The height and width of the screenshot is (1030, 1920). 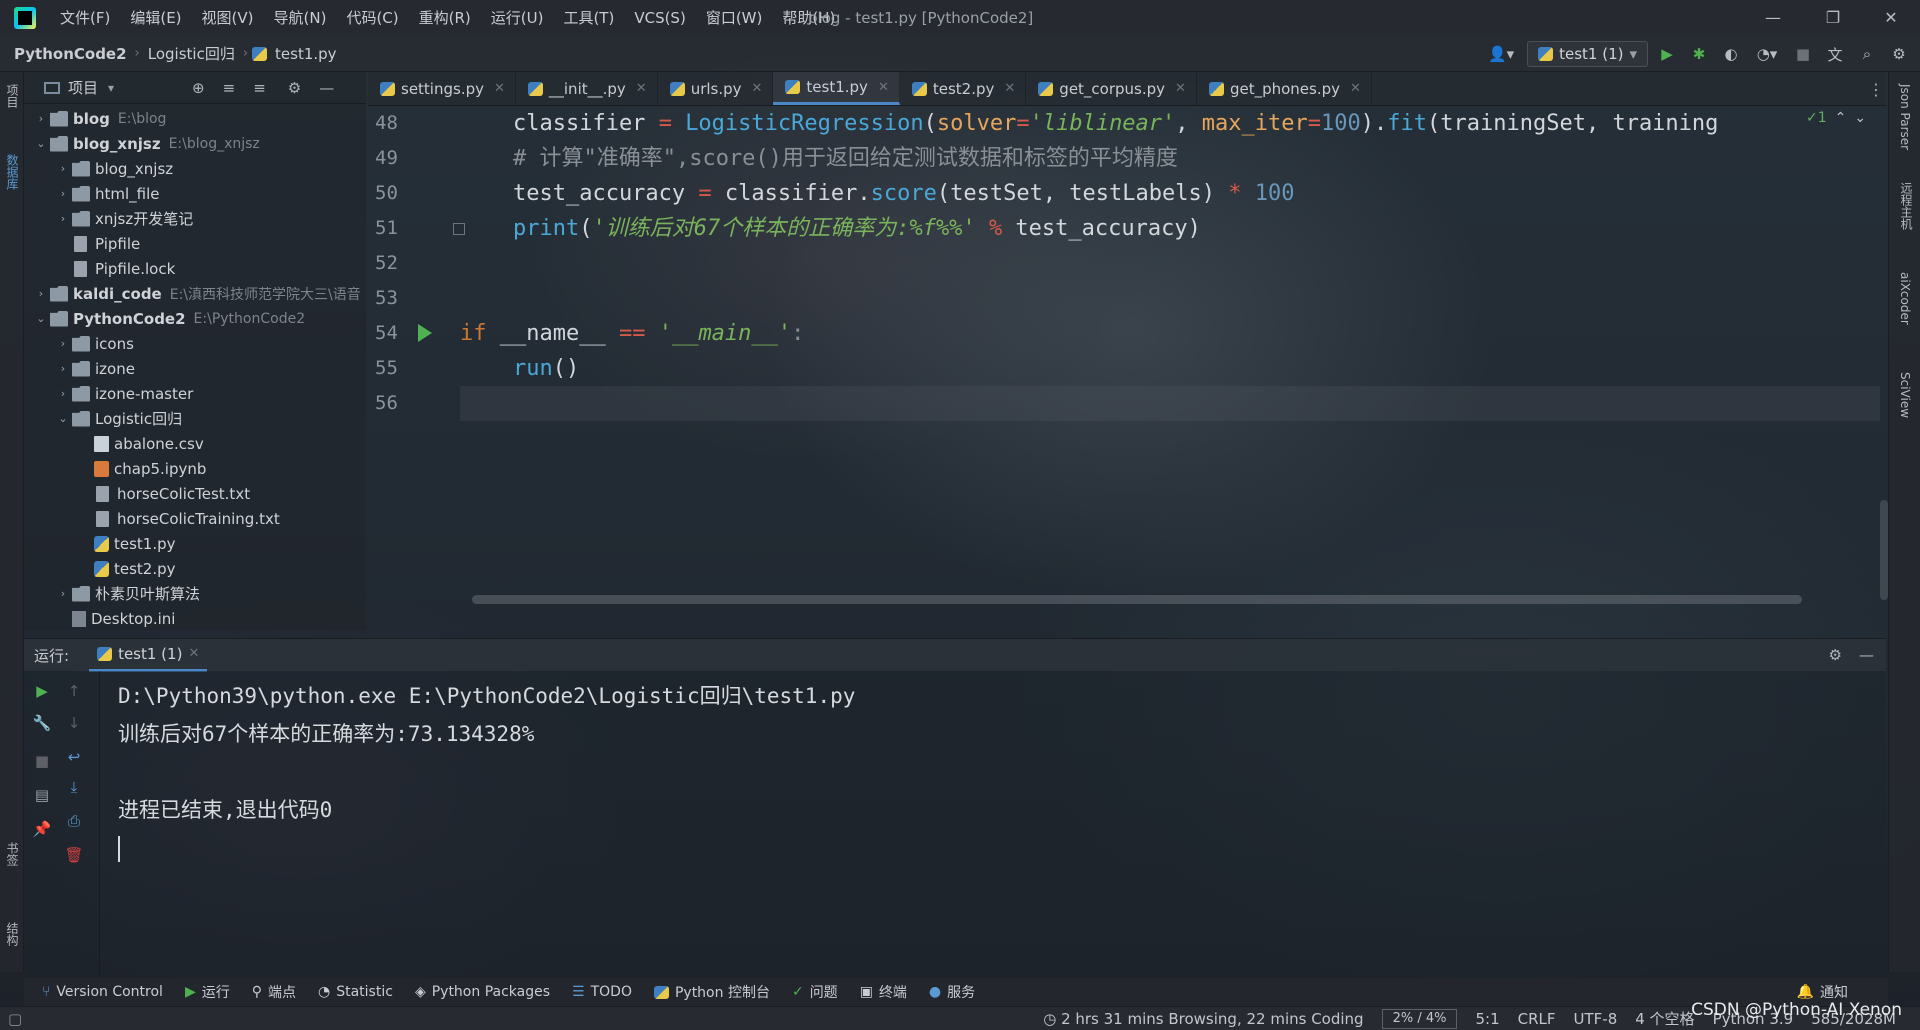 What do you see at coordinates (306, 54) in the screenshot?
I see `breadcrumb-file: test1.py` at bounding box center [306, 54].